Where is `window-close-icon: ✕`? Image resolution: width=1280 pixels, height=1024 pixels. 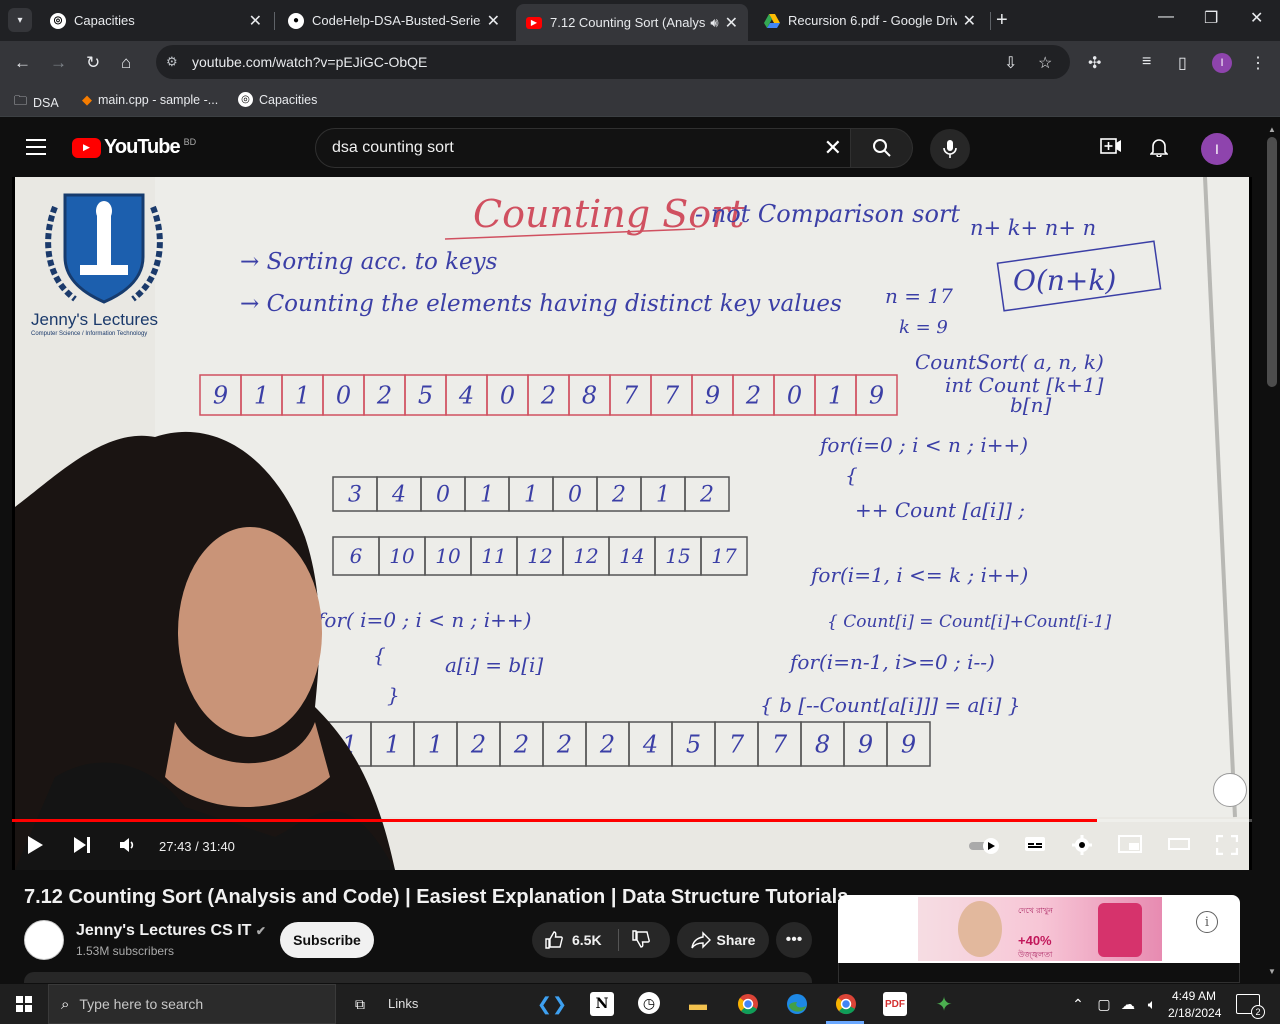
window-close-icon: ✕ is located at coordinates (1256, 18).